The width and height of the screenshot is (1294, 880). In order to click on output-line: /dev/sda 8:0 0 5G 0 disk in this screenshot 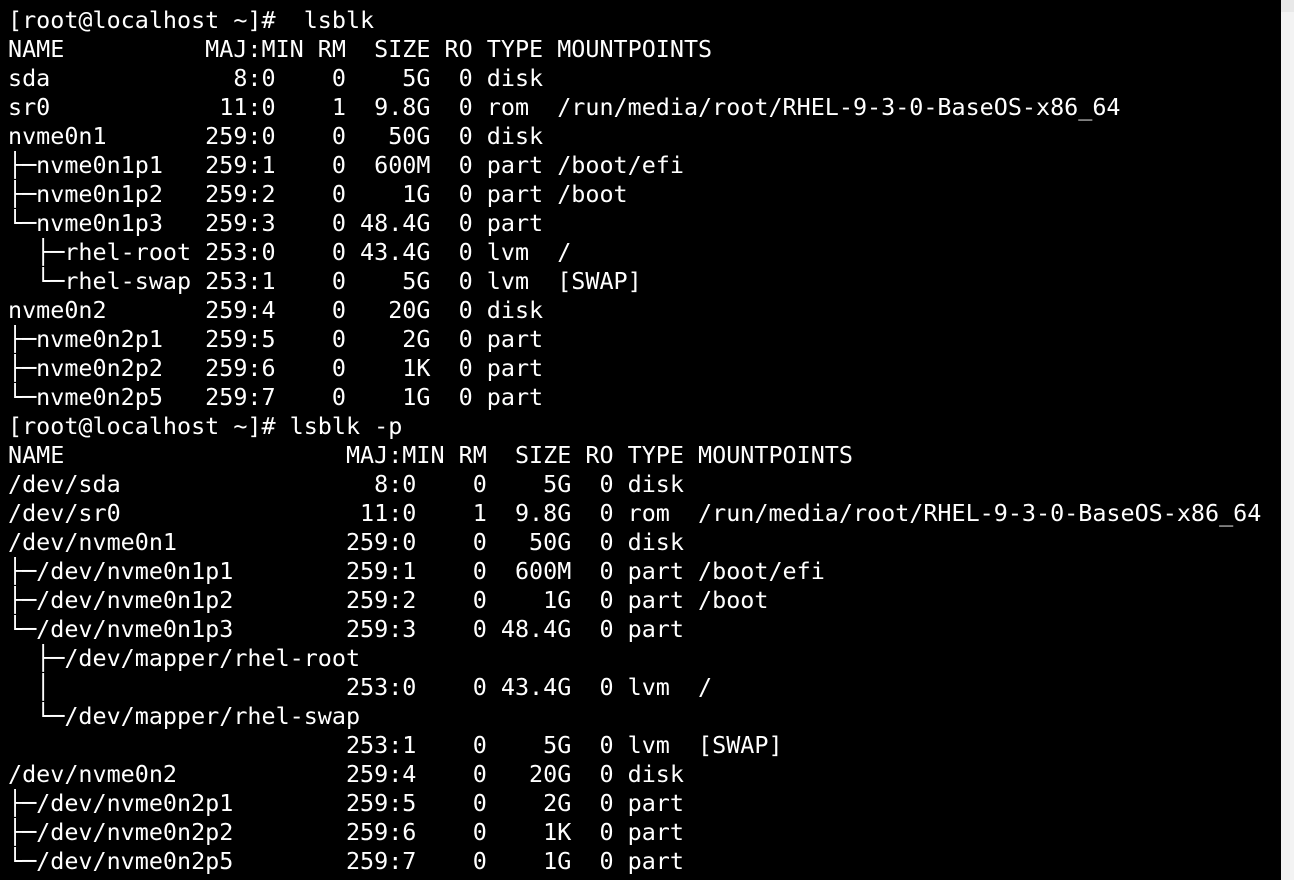, I will do `click(346, 484)`.